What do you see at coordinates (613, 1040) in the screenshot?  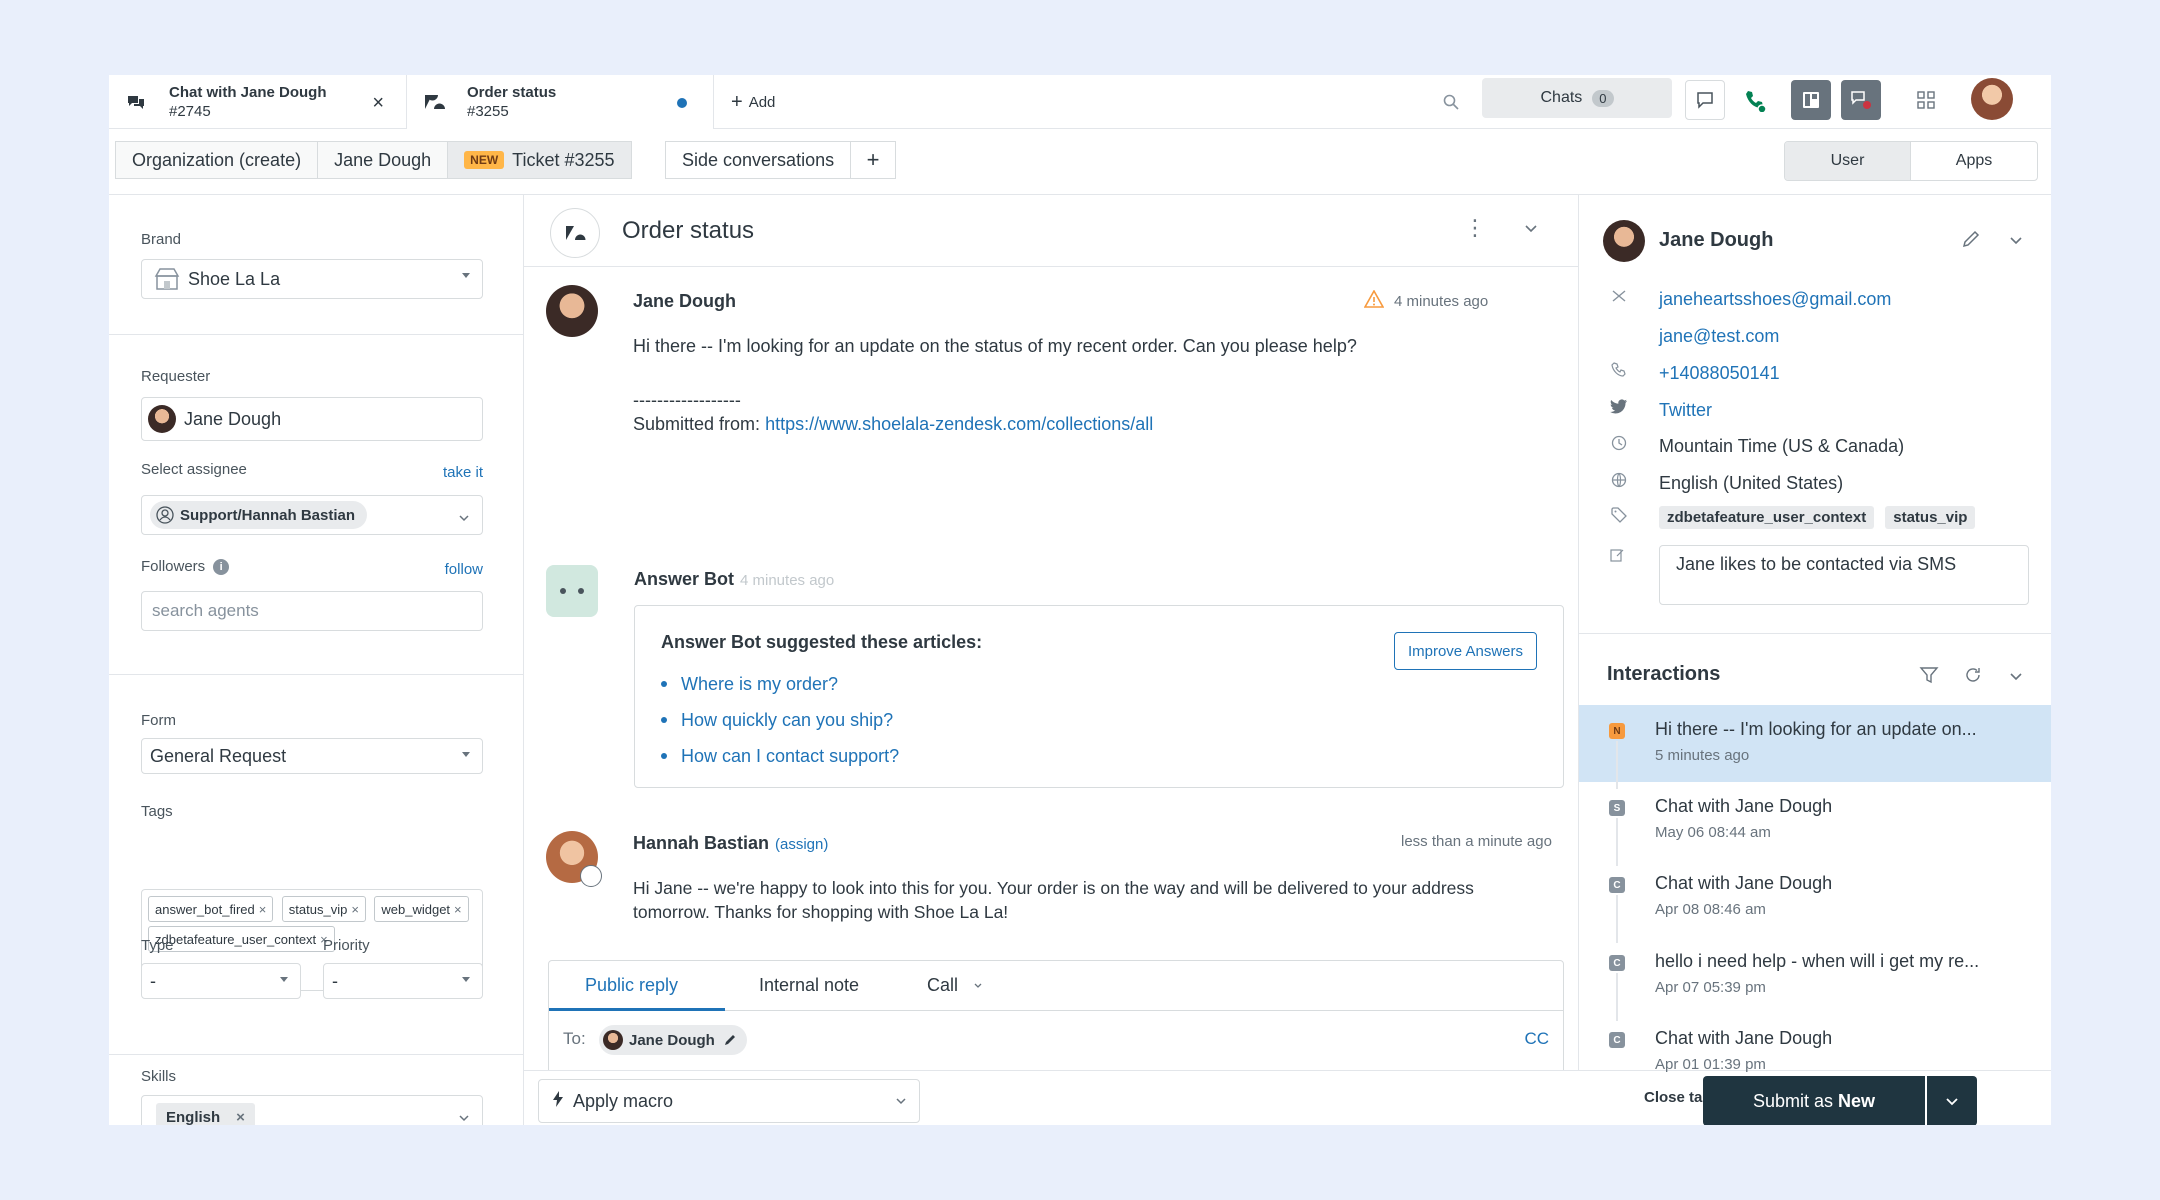 I see `avatar` at bounding box center [613, 1040].